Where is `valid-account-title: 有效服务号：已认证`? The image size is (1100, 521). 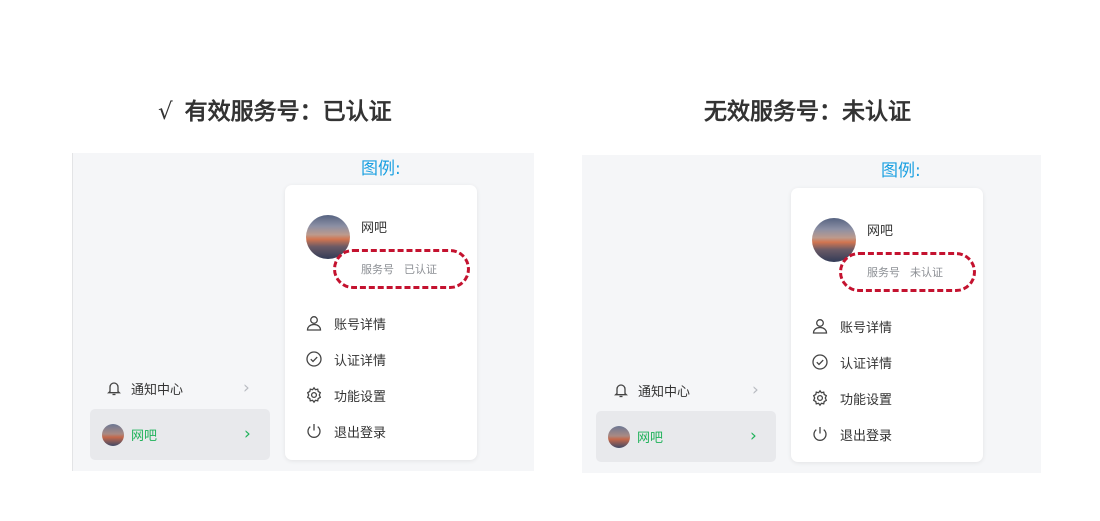 valid-account-title: 有效服务号：已认证 is located at coordinates (288, 112).